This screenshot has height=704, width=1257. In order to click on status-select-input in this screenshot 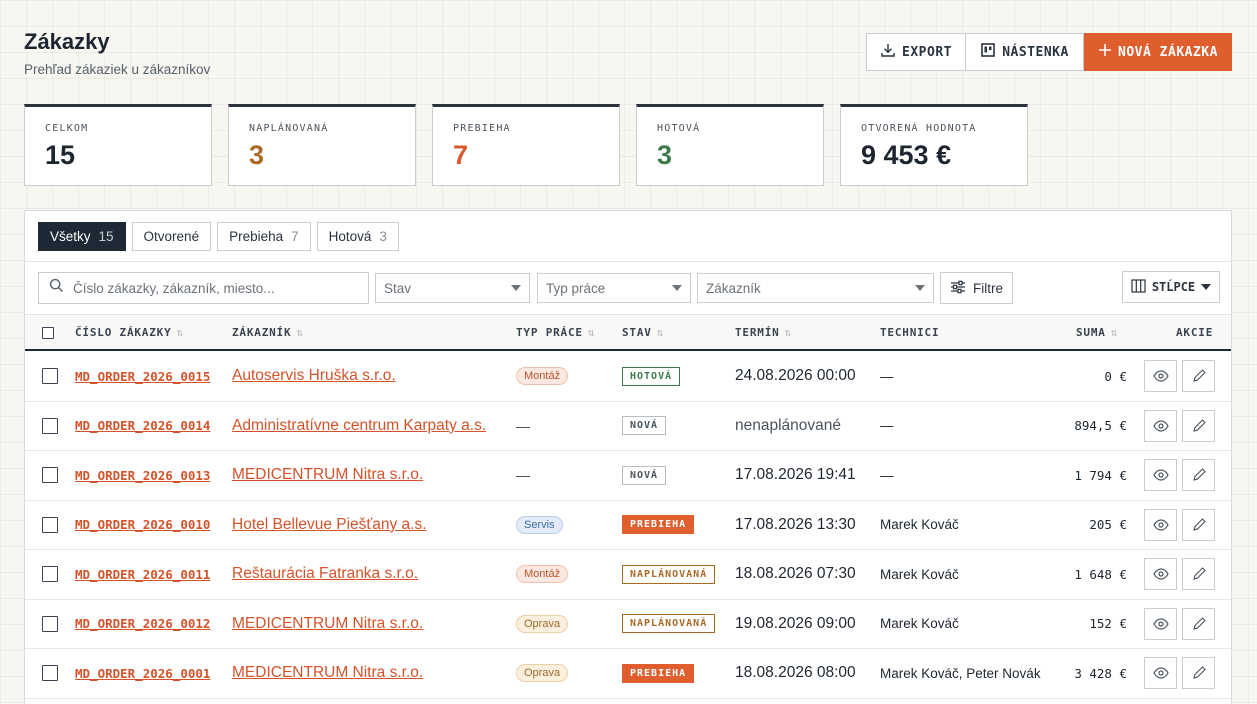, I will do `click(444, 288)`.